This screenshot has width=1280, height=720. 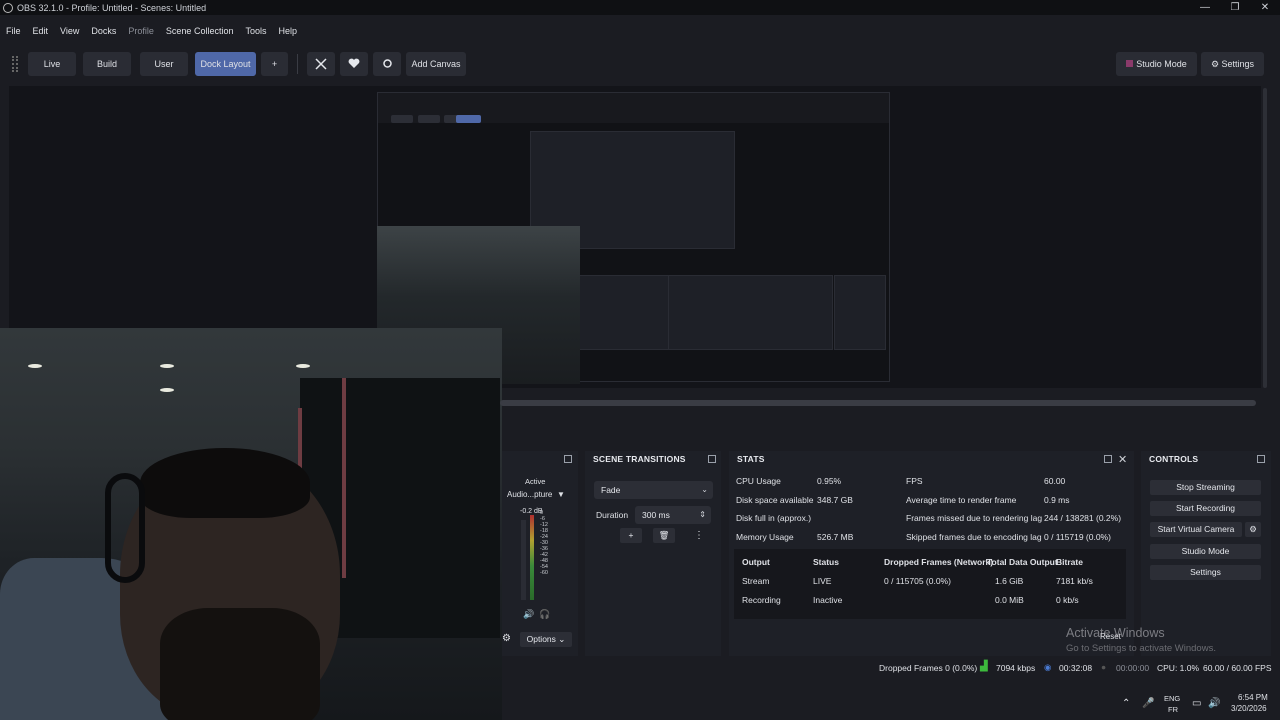 What do you see at coordinates (41, 31) in the screenshot?
I see `menu-edit: Edit` at bounding box center [41, 31].